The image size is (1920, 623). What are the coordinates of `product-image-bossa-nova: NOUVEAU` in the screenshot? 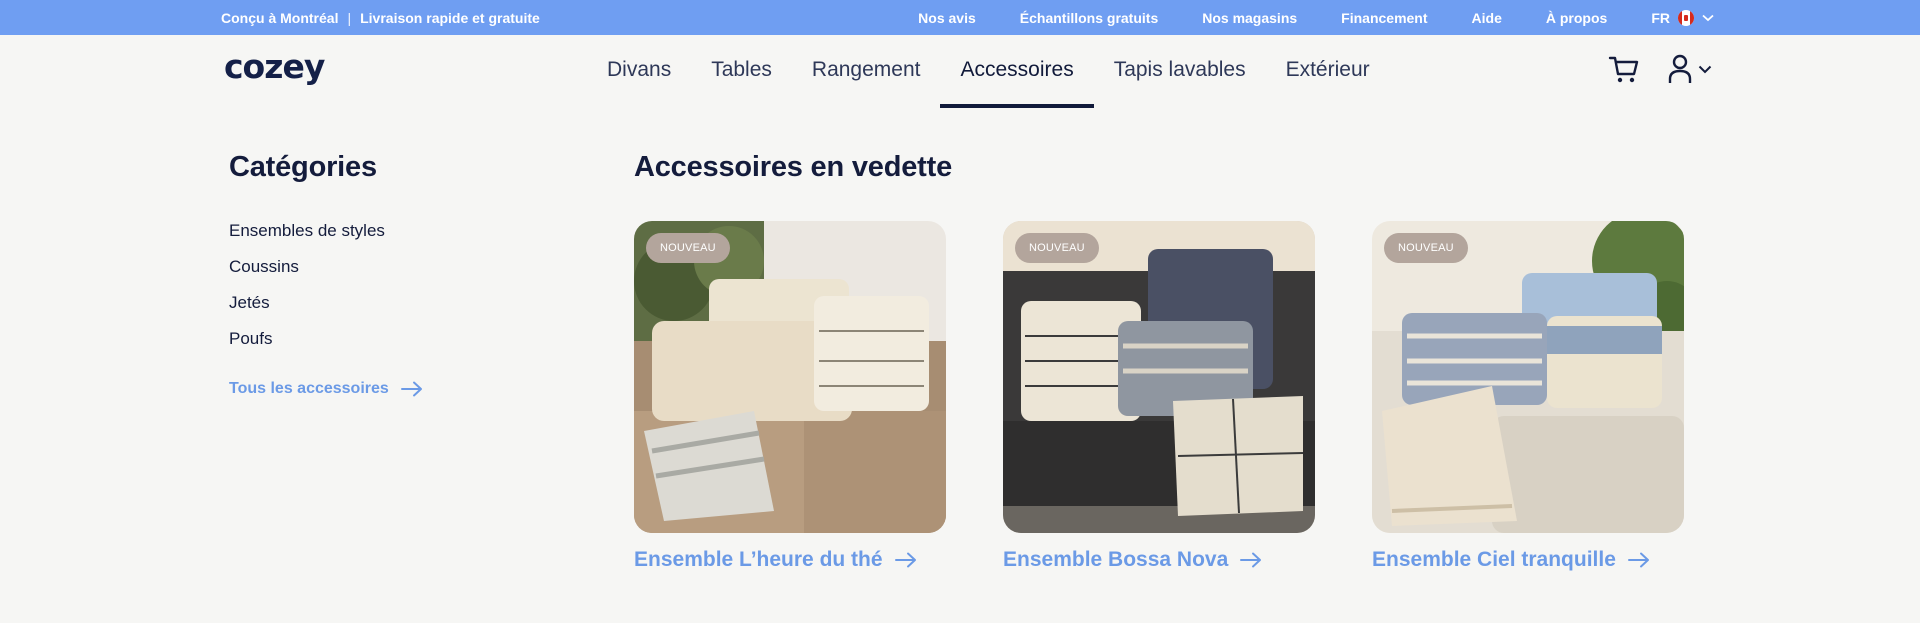 It's located at (1159, 377).